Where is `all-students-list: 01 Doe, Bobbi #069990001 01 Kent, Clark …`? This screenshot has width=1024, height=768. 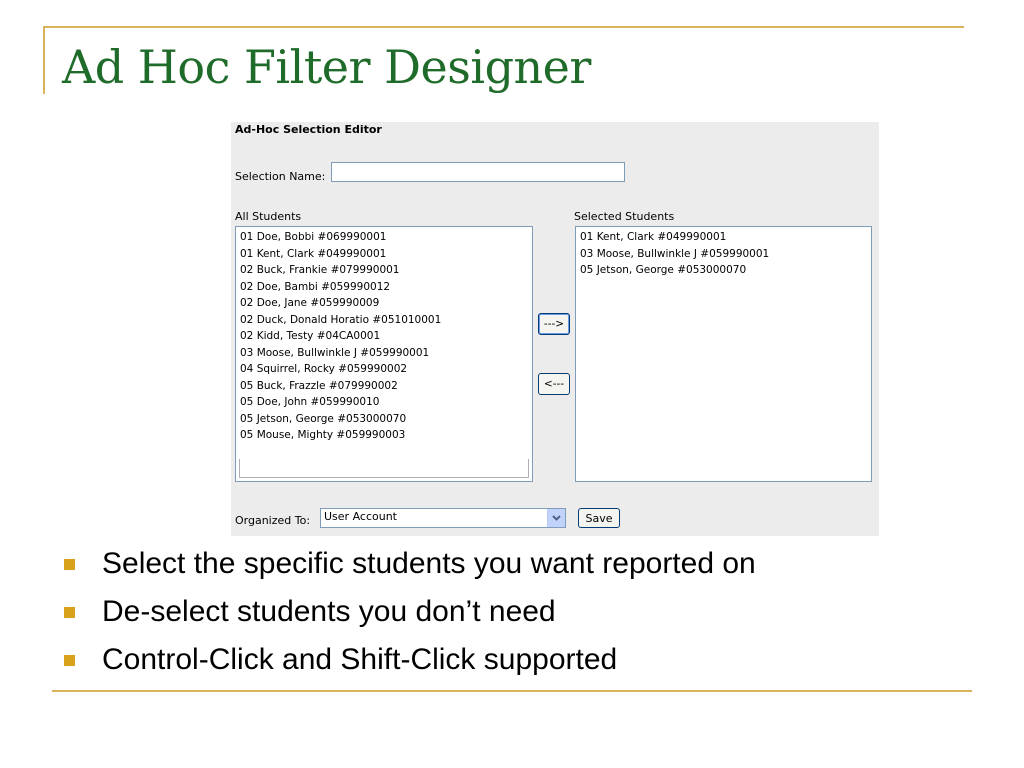
all-students-list: 01 Doe, Bobbi #069990001 01 Kent, Clark … is located at coordinates (384, 354).